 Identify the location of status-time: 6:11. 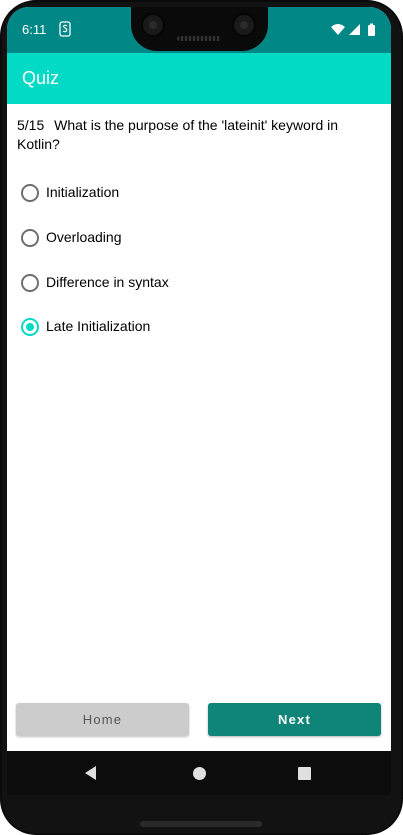
(34, 29).